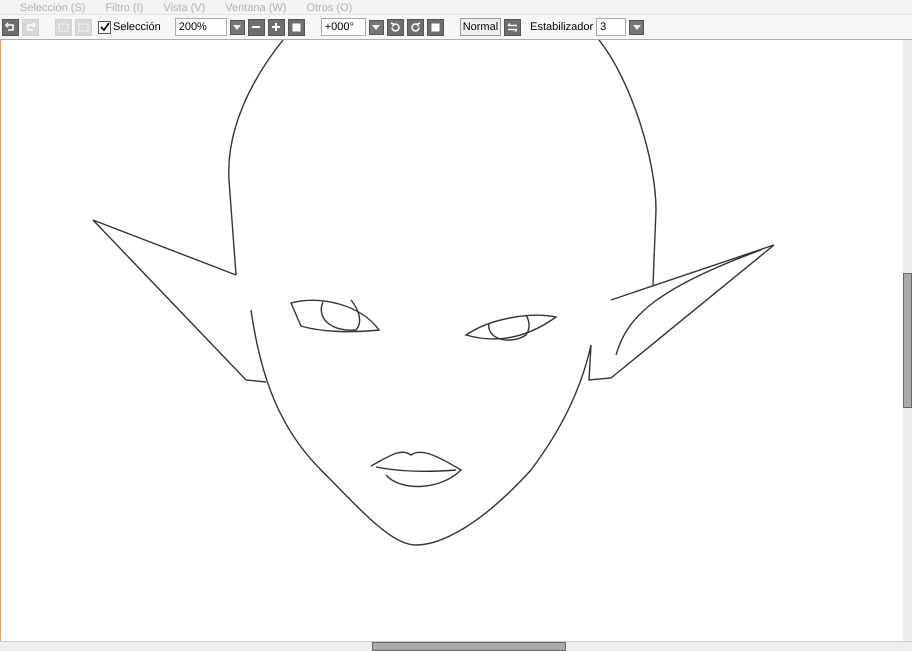  I want to click on selection-label: Selección, so click(137, 27).